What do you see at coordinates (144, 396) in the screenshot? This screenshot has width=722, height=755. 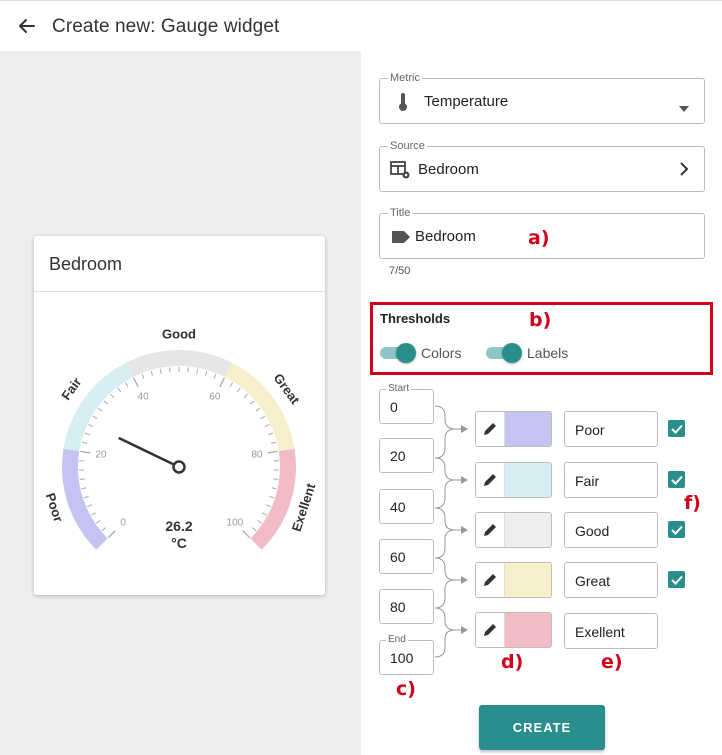 I see `gauge-tick-label: 40` at bounding box center [144, 396].